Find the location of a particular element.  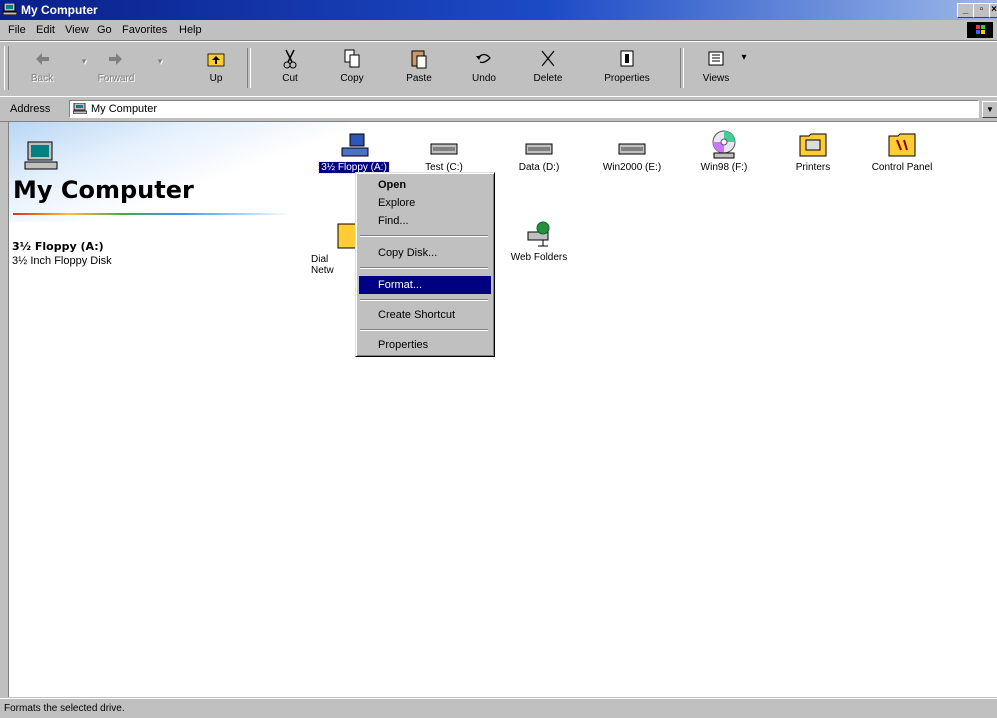

status-bar: Formats the selected drive. is located at coordinates (498, 708).